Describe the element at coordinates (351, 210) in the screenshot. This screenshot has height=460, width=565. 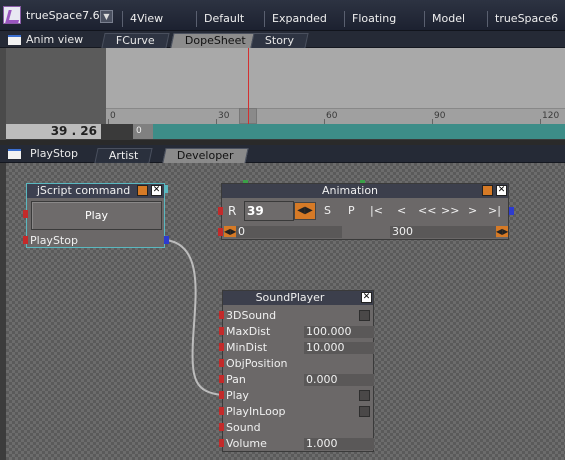
I see `play-button: P` at that location.